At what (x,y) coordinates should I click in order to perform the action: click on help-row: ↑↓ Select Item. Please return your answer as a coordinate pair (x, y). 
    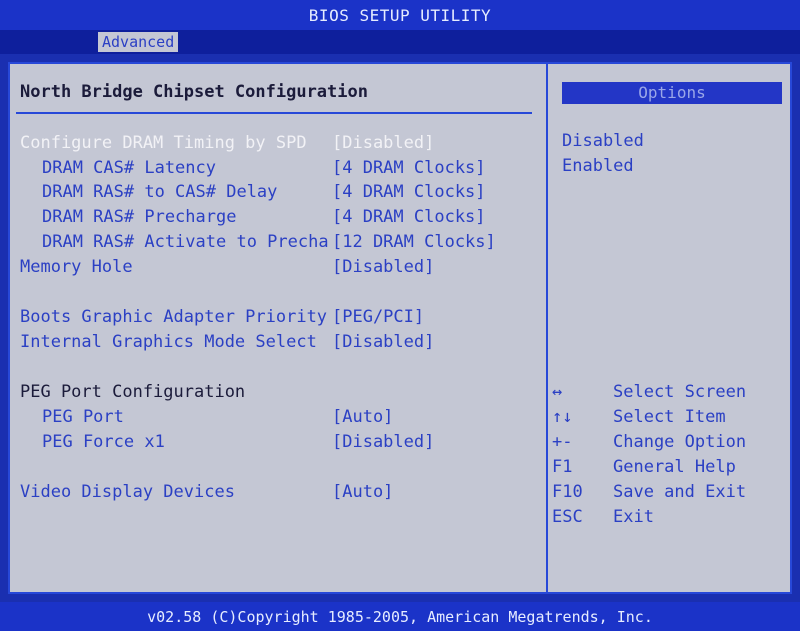
    Looking at the image, I should click on (672, 417).